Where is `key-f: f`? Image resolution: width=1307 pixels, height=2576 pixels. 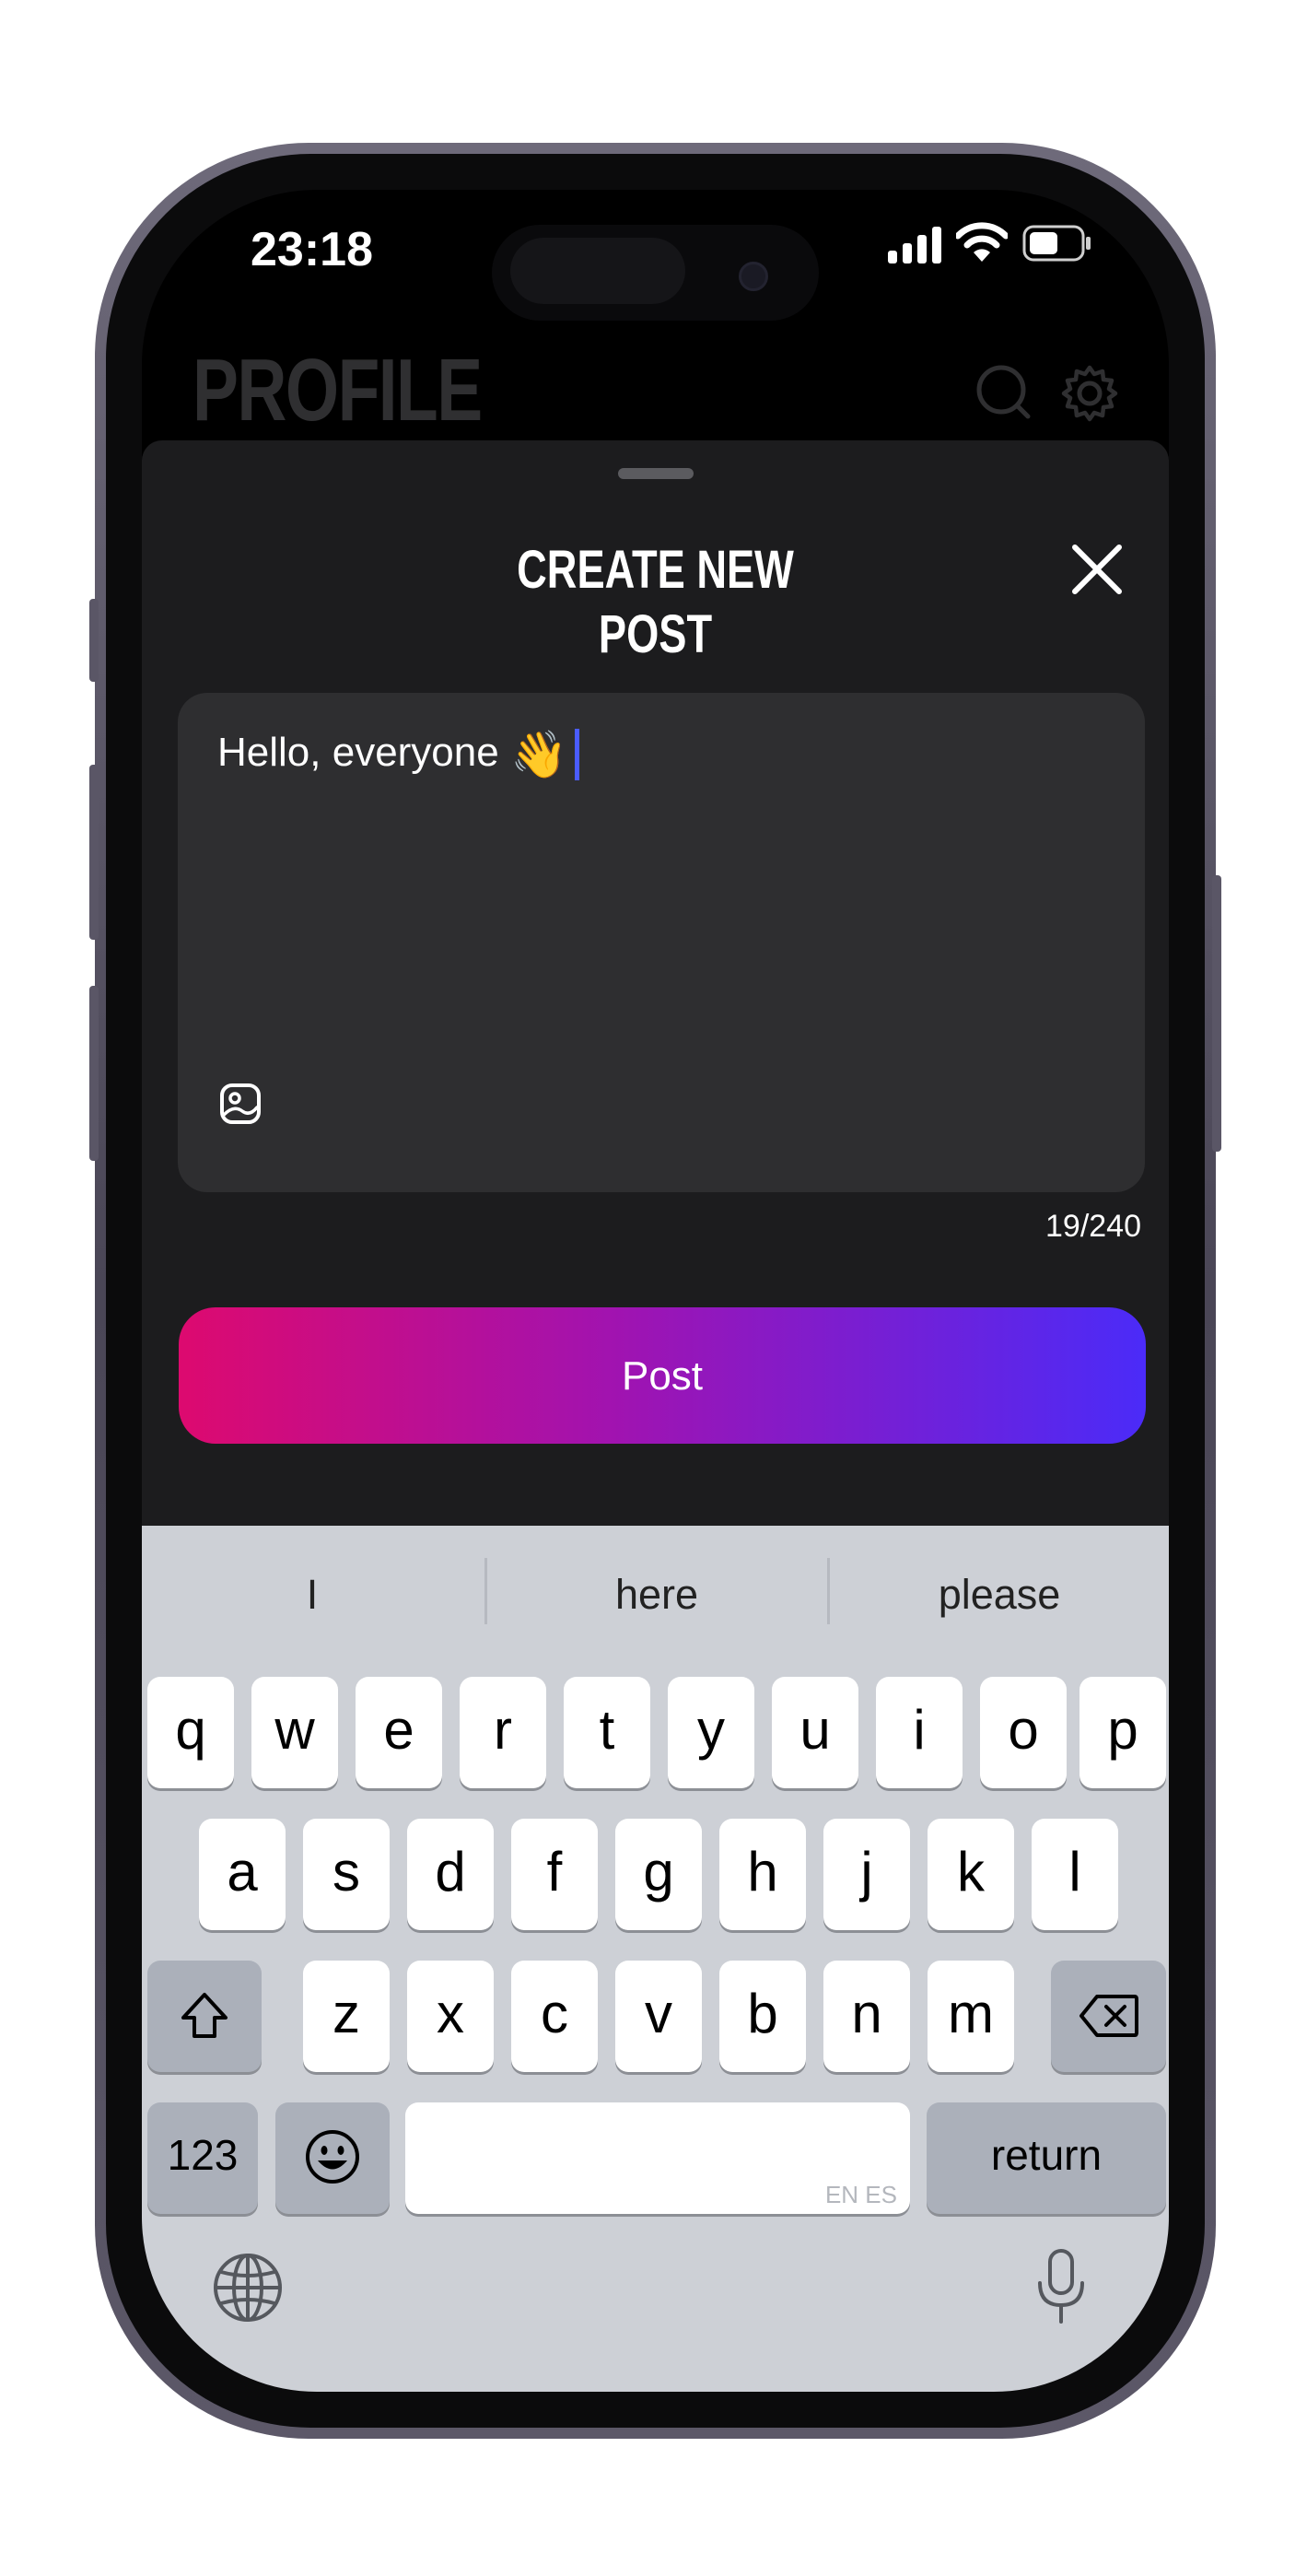 key-f: f is located at coordinates (555, 1874).